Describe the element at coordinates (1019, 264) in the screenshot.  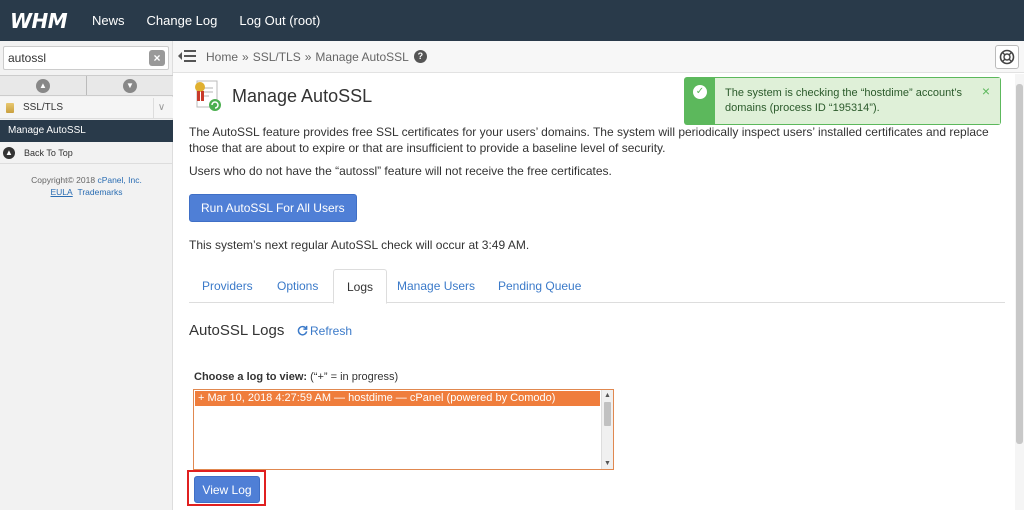
I see `page-scroll-thumb` at that location.